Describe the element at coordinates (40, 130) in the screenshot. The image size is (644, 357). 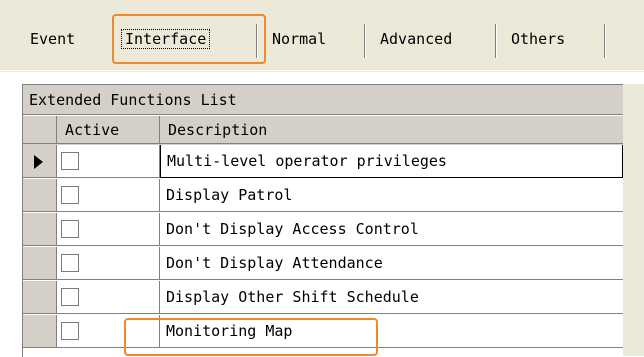
I see `row-indicator-header` at that location.